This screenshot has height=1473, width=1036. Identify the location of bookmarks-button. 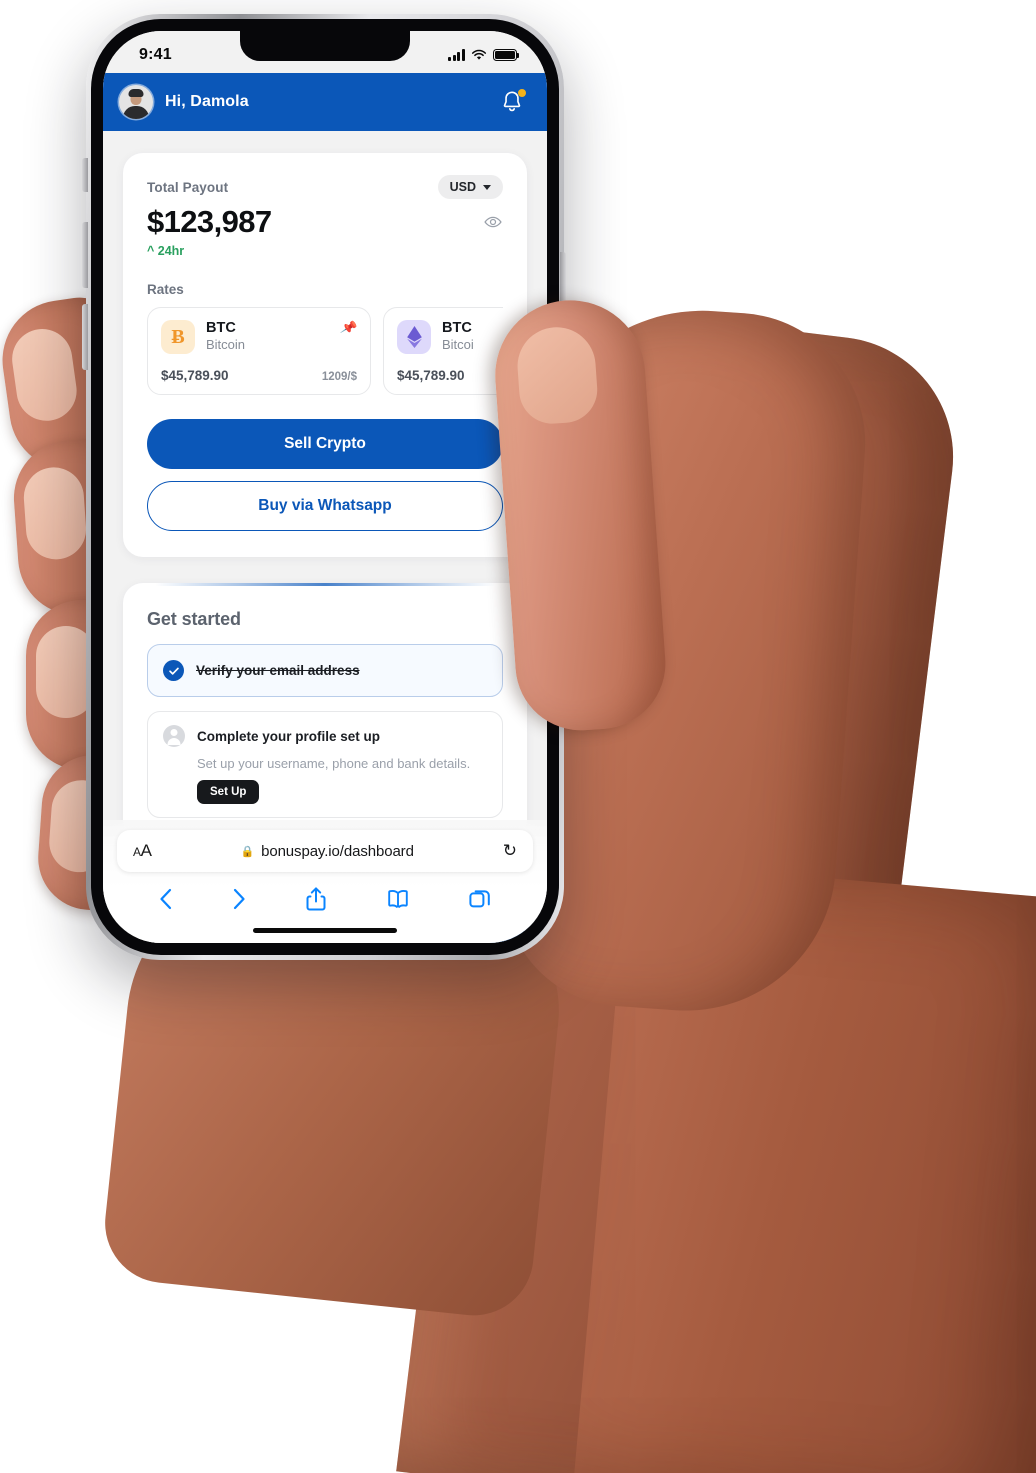
(398, 899).